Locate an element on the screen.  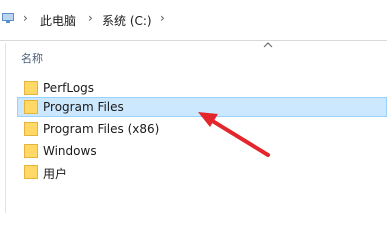
file-name: Program Files is located at coordinates (83, 107).